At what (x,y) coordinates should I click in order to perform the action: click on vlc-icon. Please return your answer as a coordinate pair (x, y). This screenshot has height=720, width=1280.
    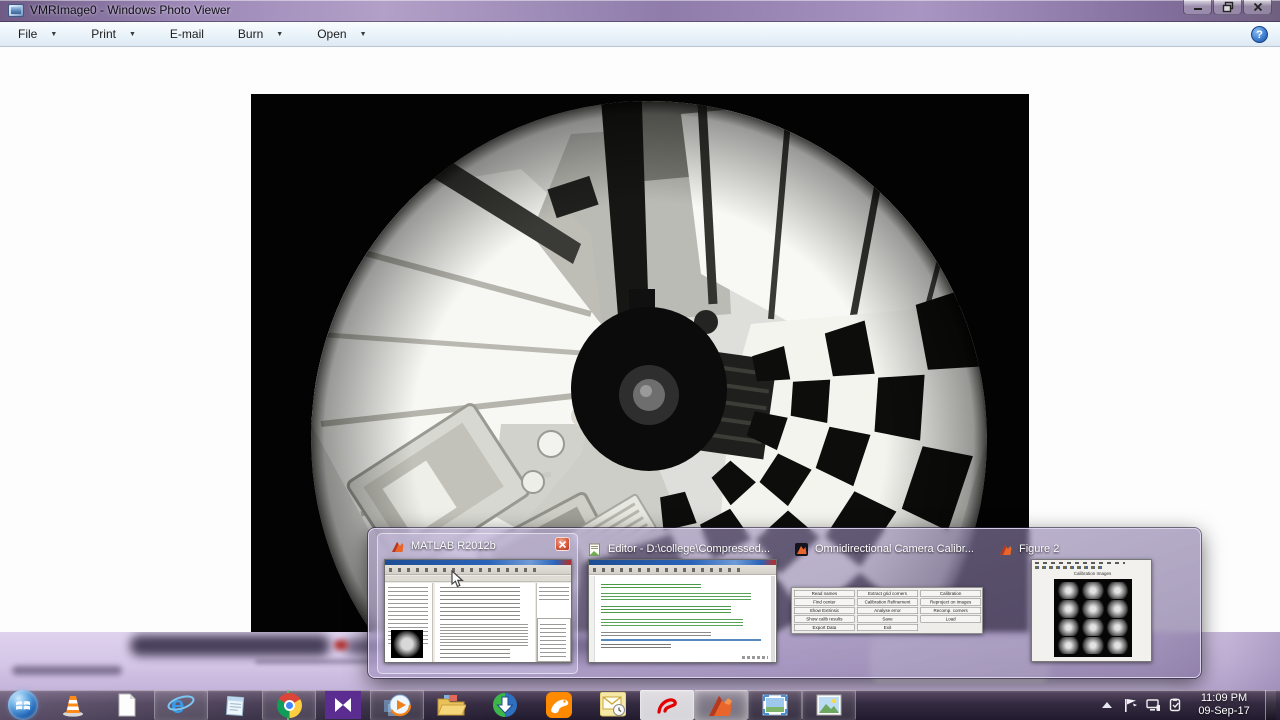
    Looking at the image, I should click on (73, 706).